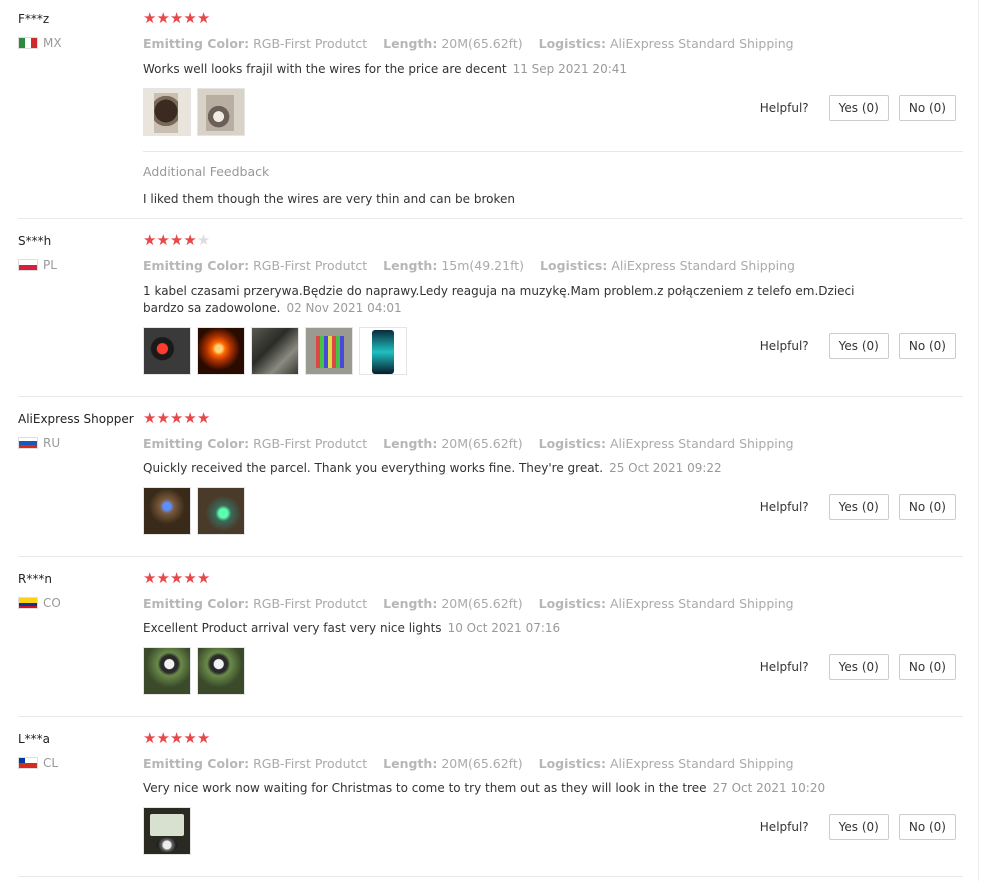  Describe the element at coordinates (39, 443) in the screenshot. I see `reviewer-country: RU` at that location.